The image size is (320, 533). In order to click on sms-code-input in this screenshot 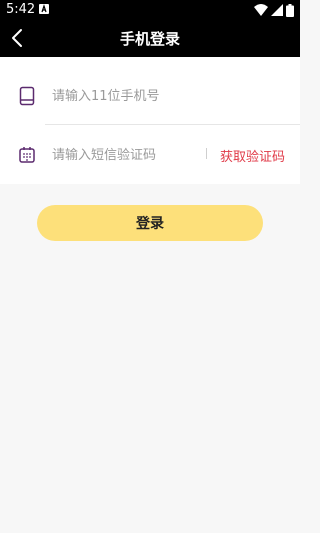, I will do `click(127, 155)`.